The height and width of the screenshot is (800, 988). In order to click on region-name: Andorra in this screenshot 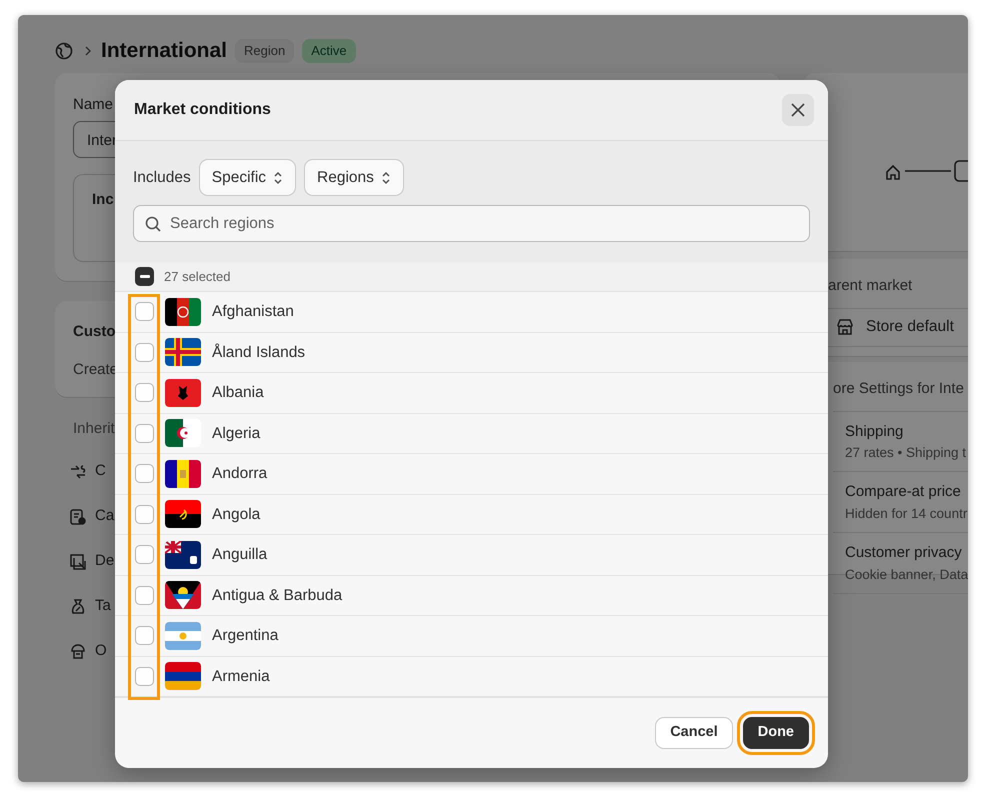, I will do `click(240, 474)`.